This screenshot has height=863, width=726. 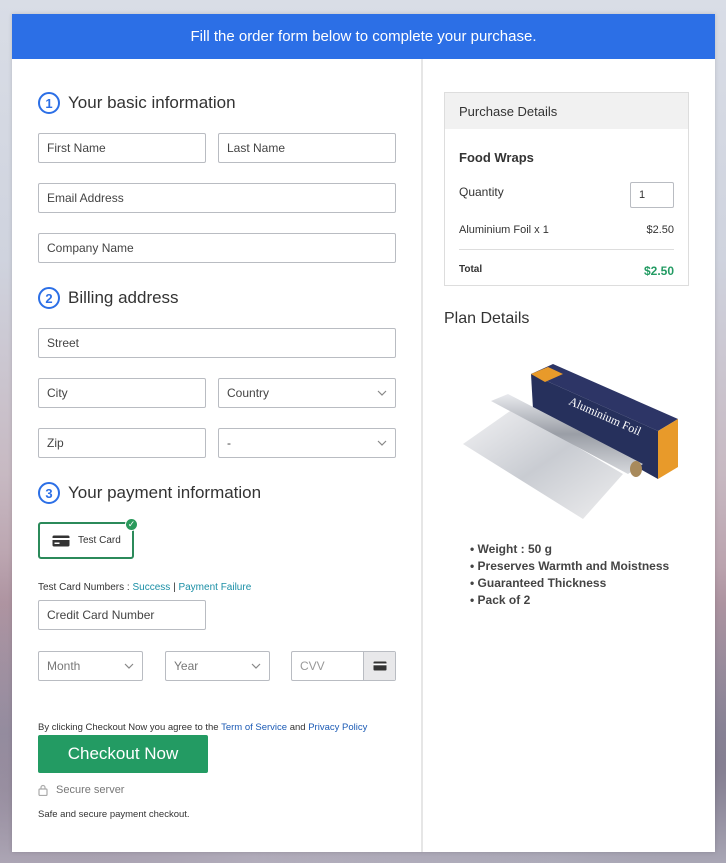 I want to click on list-item: • Pack of 2, so click(x=500, y=600).